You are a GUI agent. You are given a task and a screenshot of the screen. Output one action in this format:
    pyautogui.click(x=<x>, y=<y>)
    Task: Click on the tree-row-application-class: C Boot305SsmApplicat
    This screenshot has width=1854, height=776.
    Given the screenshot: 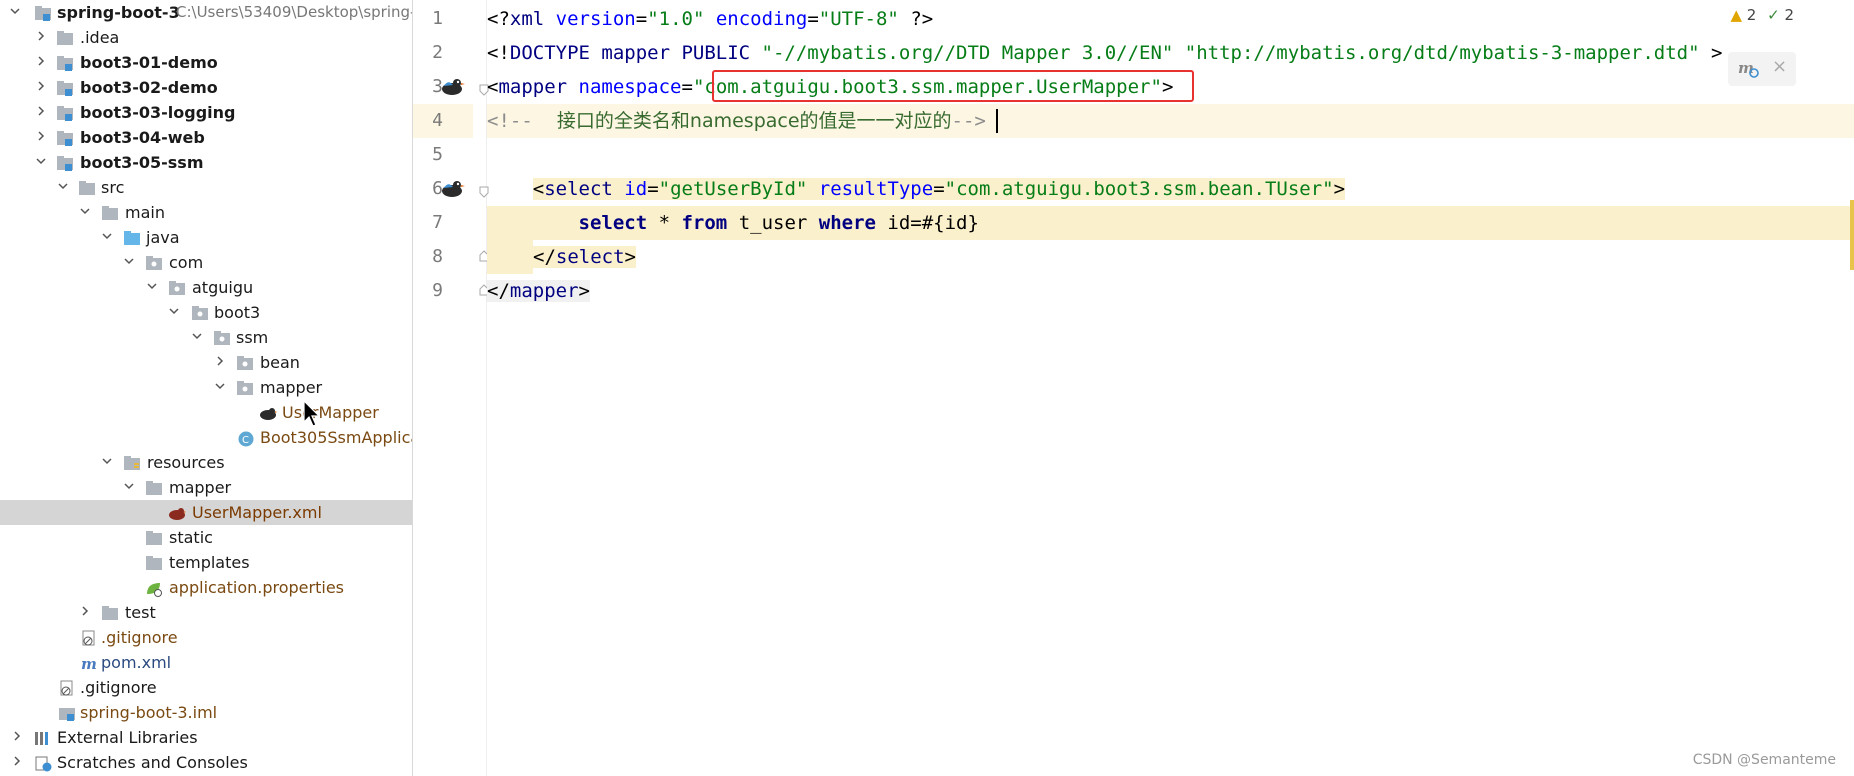 What is the action you would take?
    pyautogui.click(x=206, y=437)
    